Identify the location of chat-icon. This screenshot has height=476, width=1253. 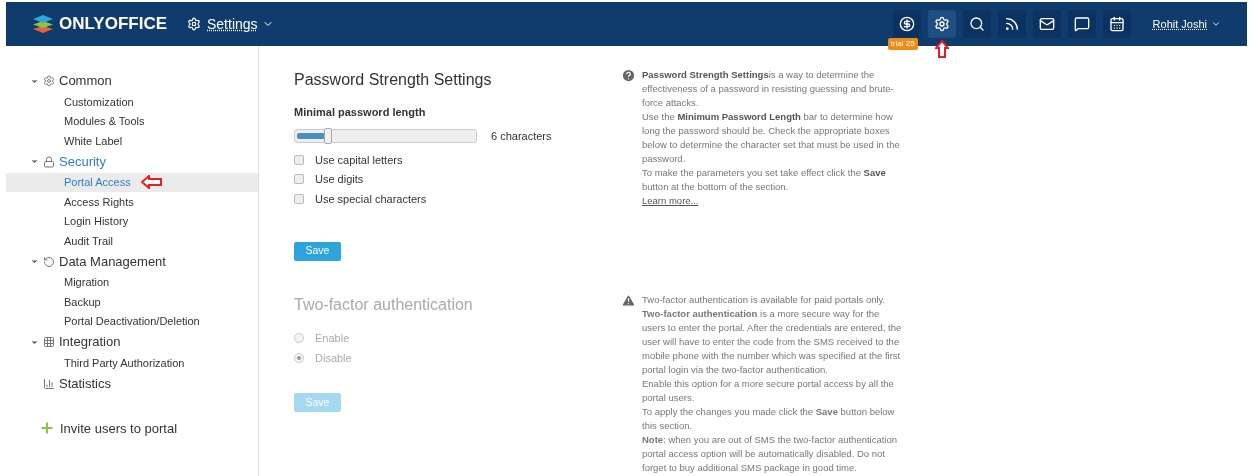
(1081, 24).